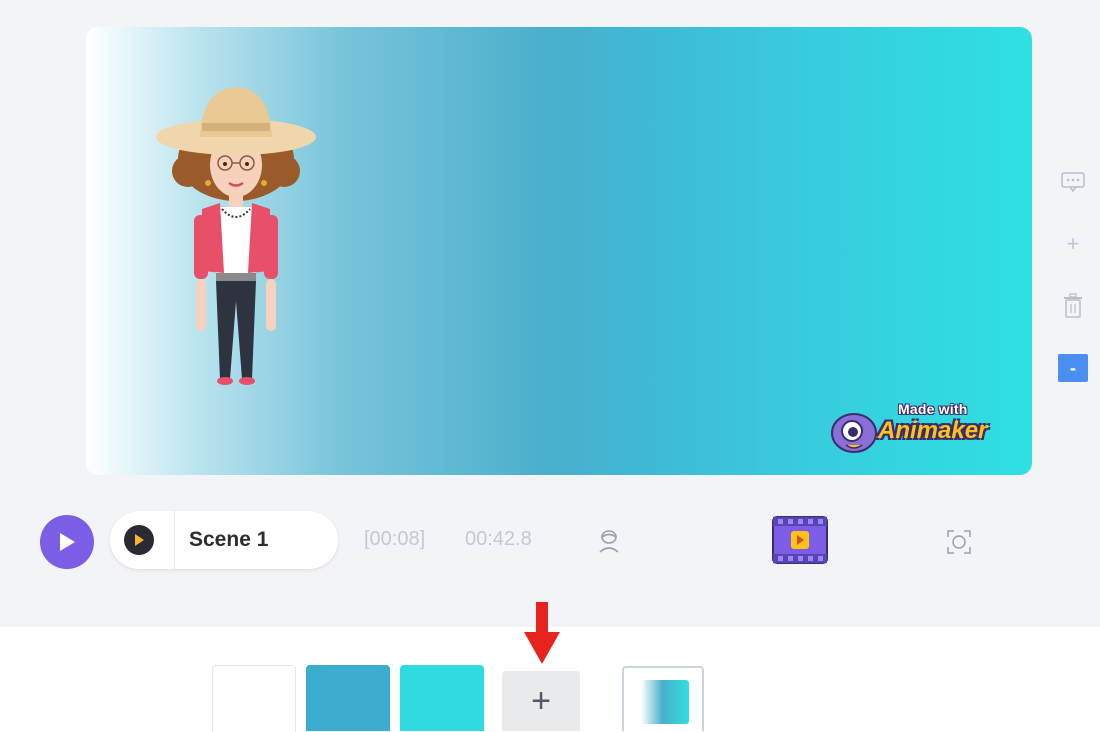  What do you see at coordinates (442, 698) in the screenshot?
I see `swatch-cyan` at bounding box center [442, 698].